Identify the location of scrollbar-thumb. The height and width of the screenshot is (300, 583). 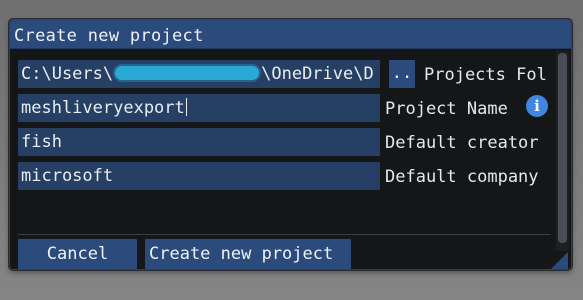
(562, 148).